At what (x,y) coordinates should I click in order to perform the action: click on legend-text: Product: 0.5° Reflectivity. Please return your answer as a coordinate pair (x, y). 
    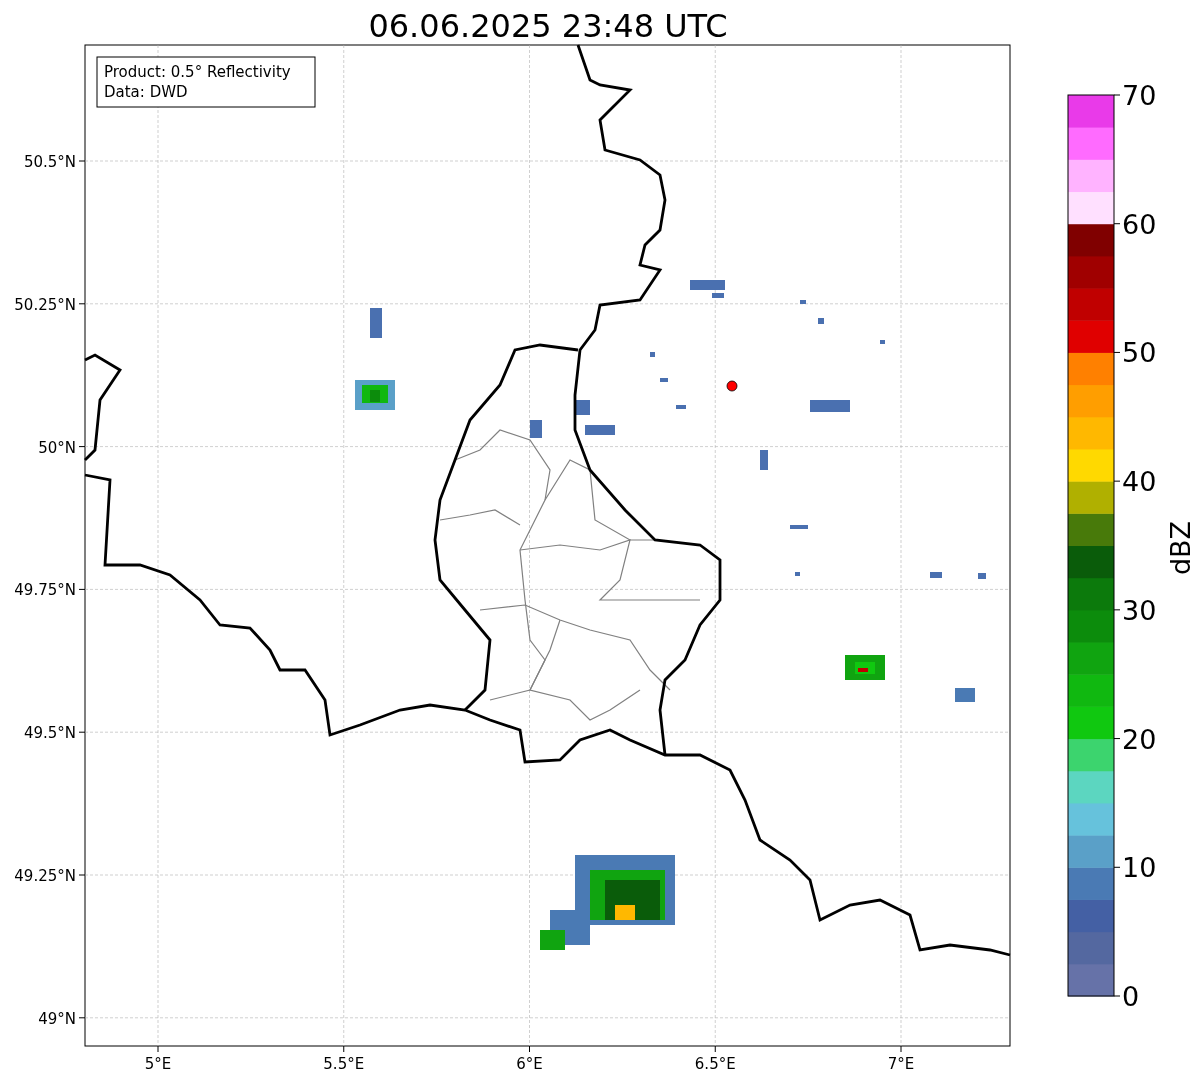
    Looking at the image, I should click on (197, 72).